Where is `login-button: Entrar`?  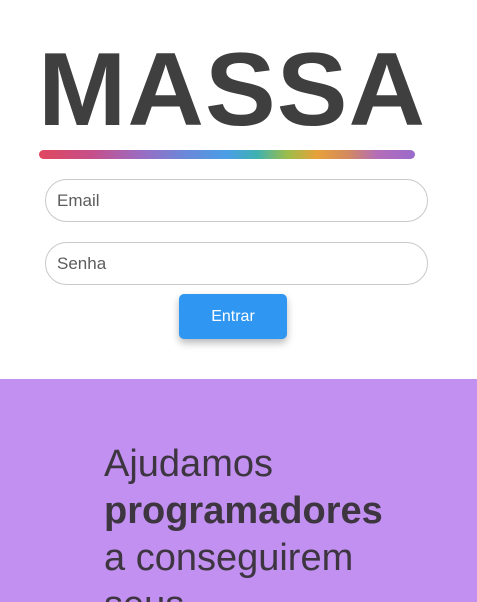 login-button: Entrar is located at coordinates (233, 316).